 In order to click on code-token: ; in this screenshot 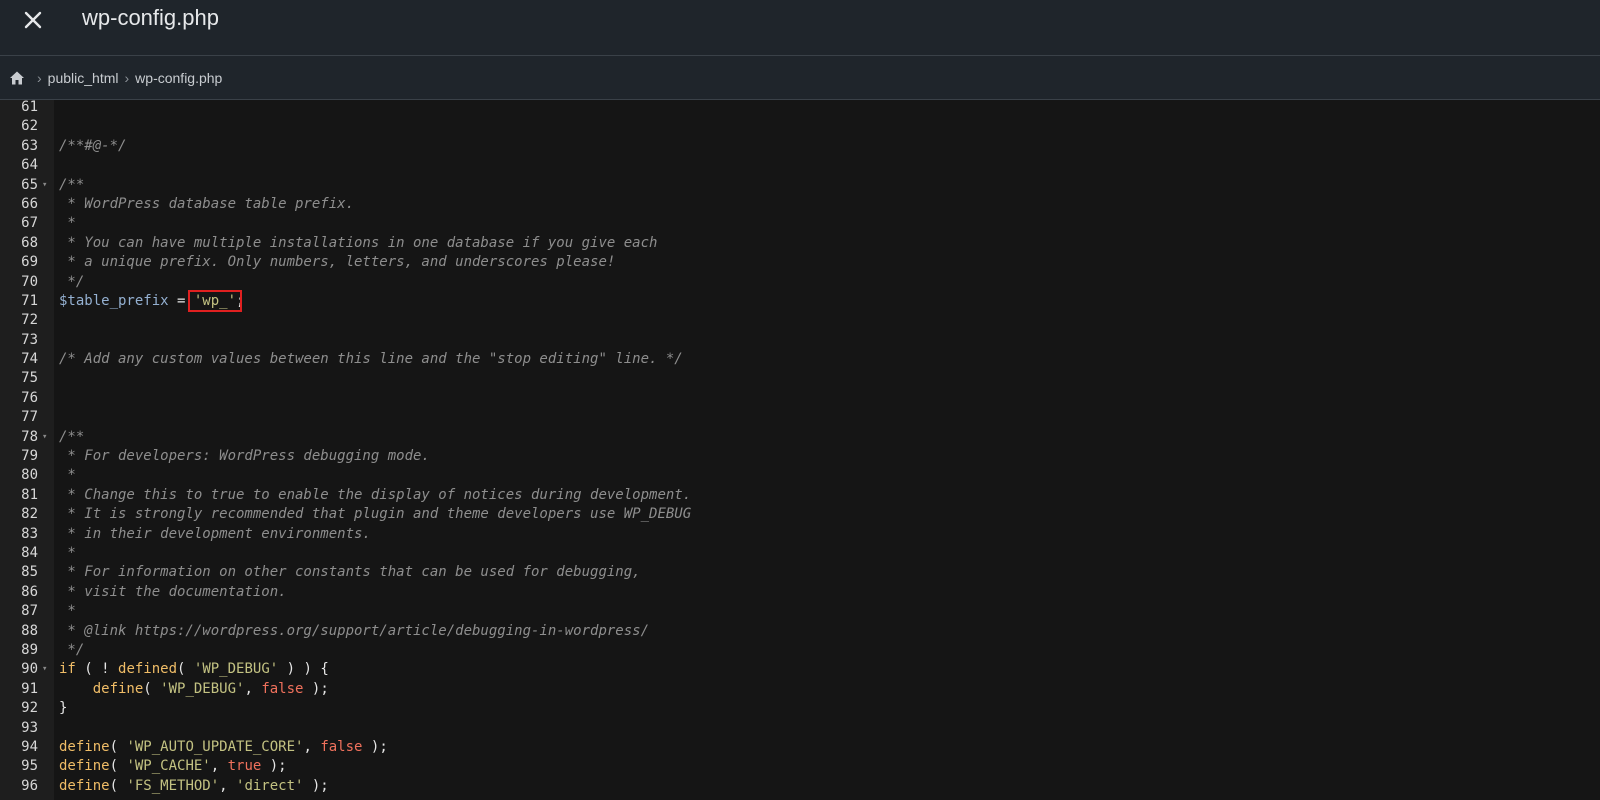, I will do `click(240, 300)`.